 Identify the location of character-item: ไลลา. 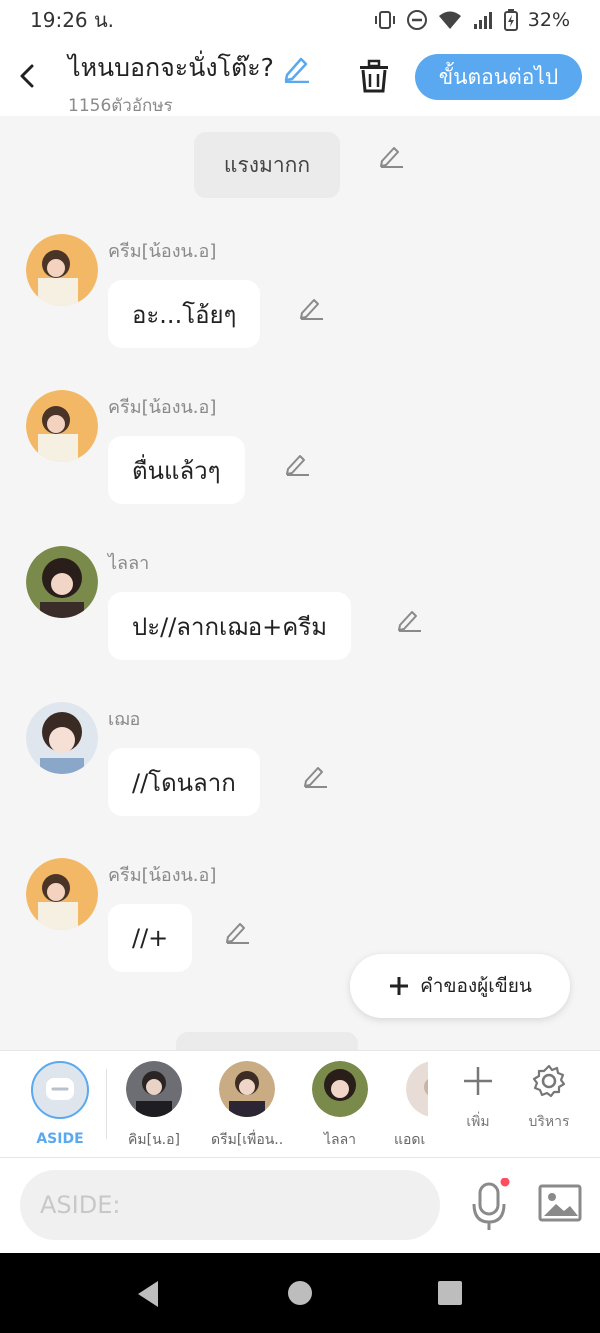
(340, 1106).